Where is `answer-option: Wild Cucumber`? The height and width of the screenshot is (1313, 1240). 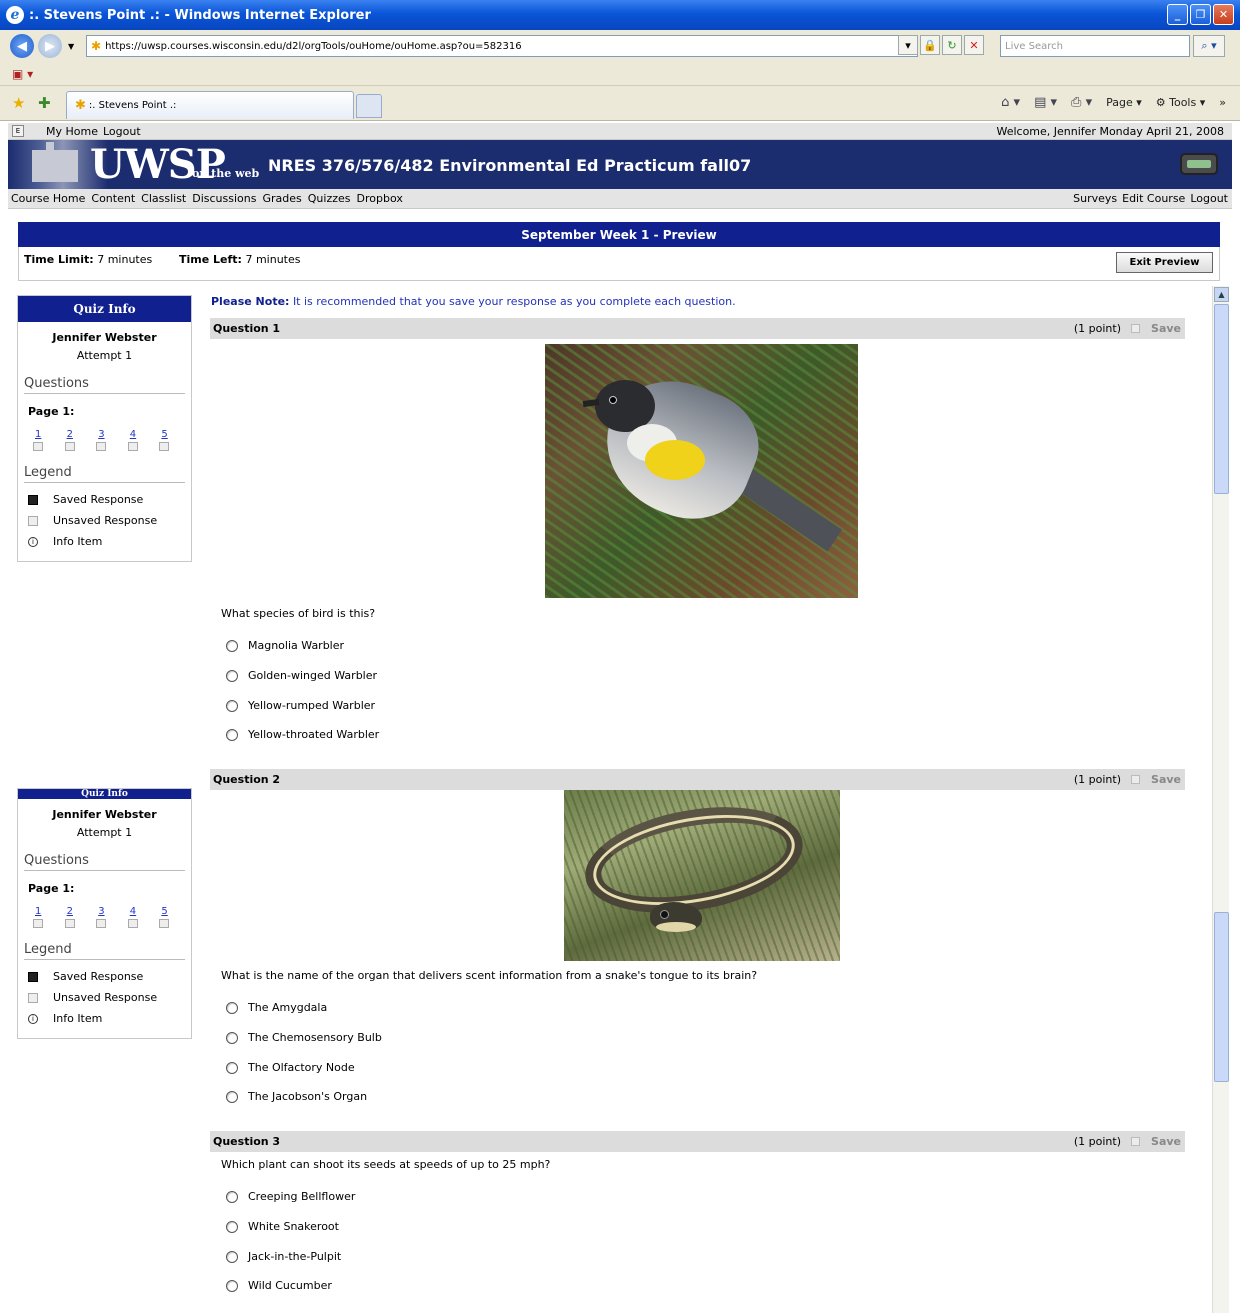
answer-option: Wild Cucumber is located at coordinates (279, 1285).